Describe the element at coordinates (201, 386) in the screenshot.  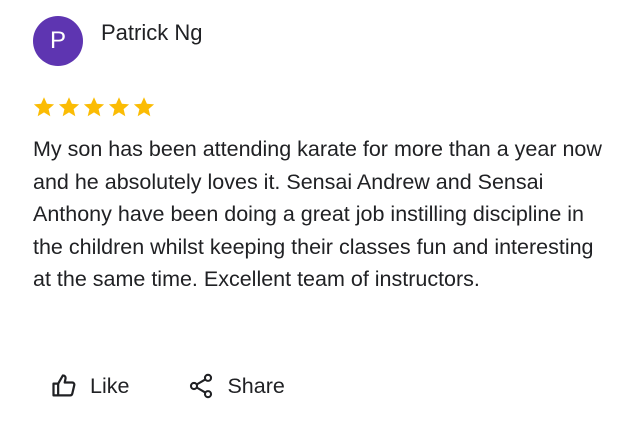
I see `share-icon` at that location.